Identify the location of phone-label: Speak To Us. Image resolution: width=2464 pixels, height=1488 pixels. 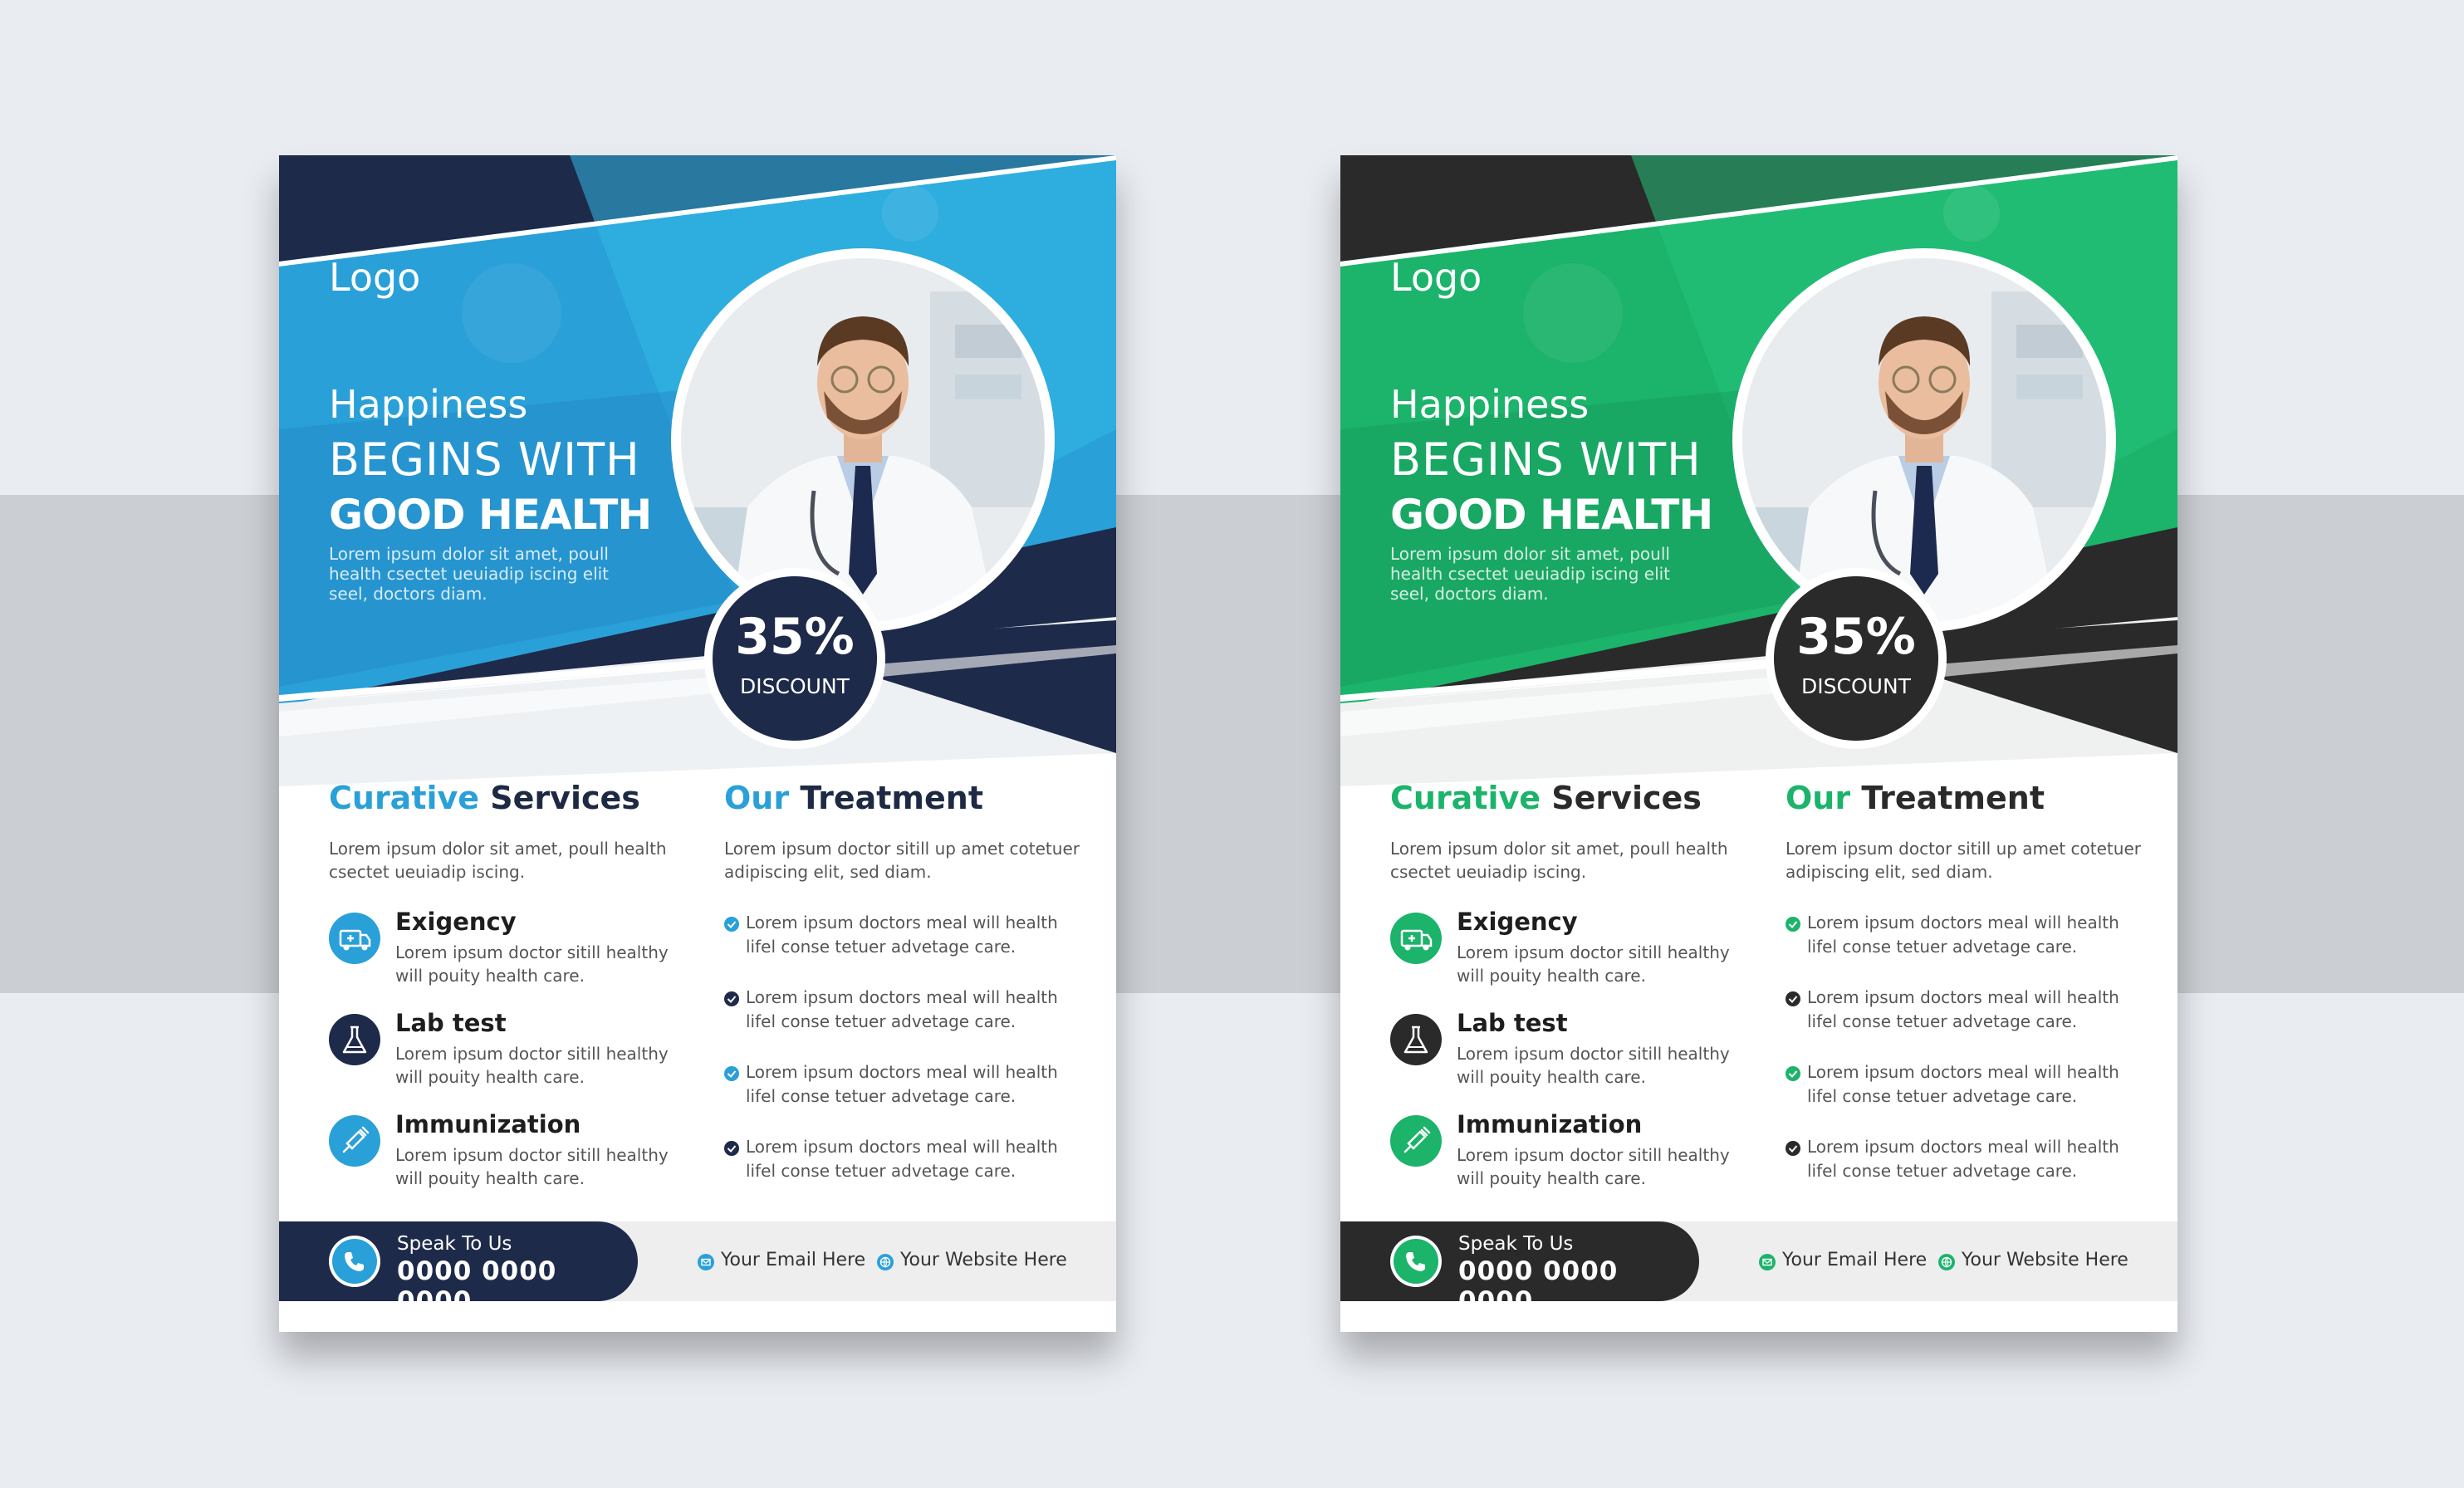
(454, 1244).